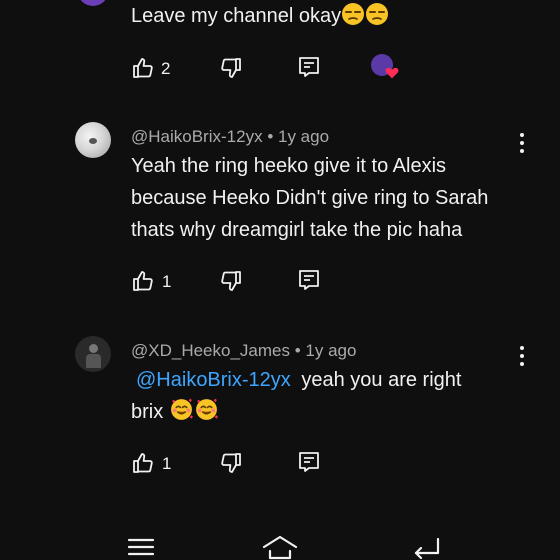 This screenshot has height=560, width=560. I want to click on back-icon, so click(426, 547).